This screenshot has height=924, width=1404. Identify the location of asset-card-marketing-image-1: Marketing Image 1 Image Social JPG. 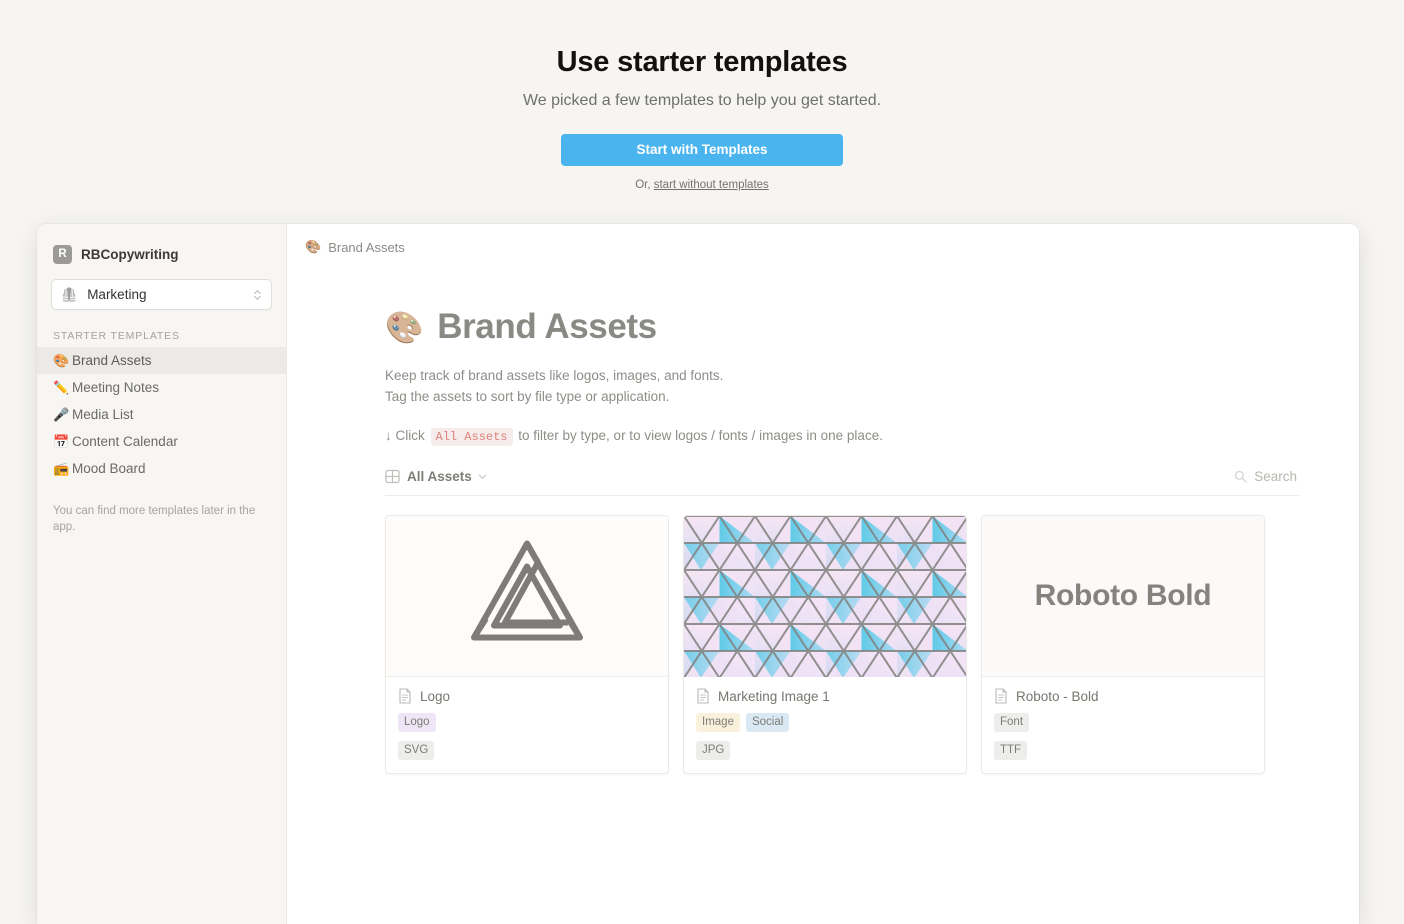
(825, 644).